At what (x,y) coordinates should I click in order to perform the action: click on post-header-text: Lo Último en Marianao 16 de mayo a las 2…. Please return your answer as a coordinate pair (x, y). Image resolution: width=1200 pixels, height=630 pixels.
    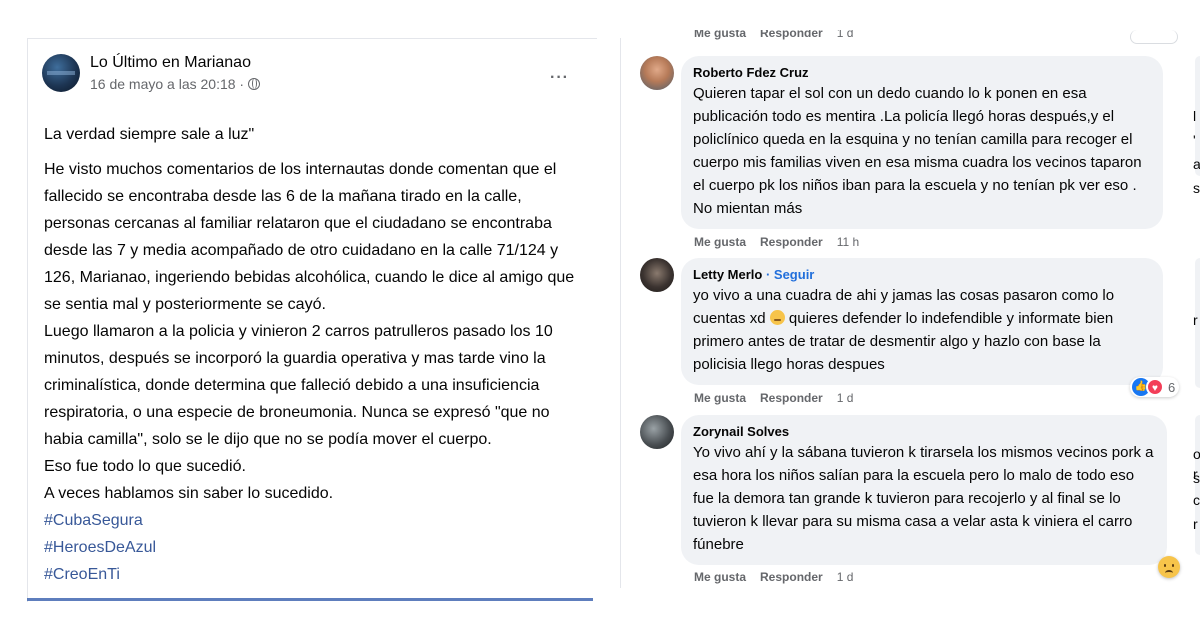
    Looking at the image, I should click on (175, 73).